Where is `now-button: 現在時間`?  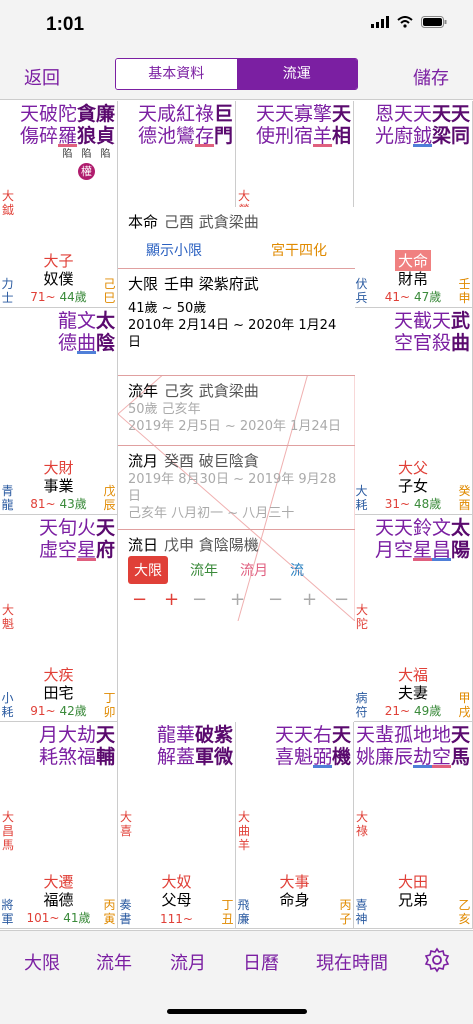
now-button: 現在時間 is located at coordinates (352, 962).